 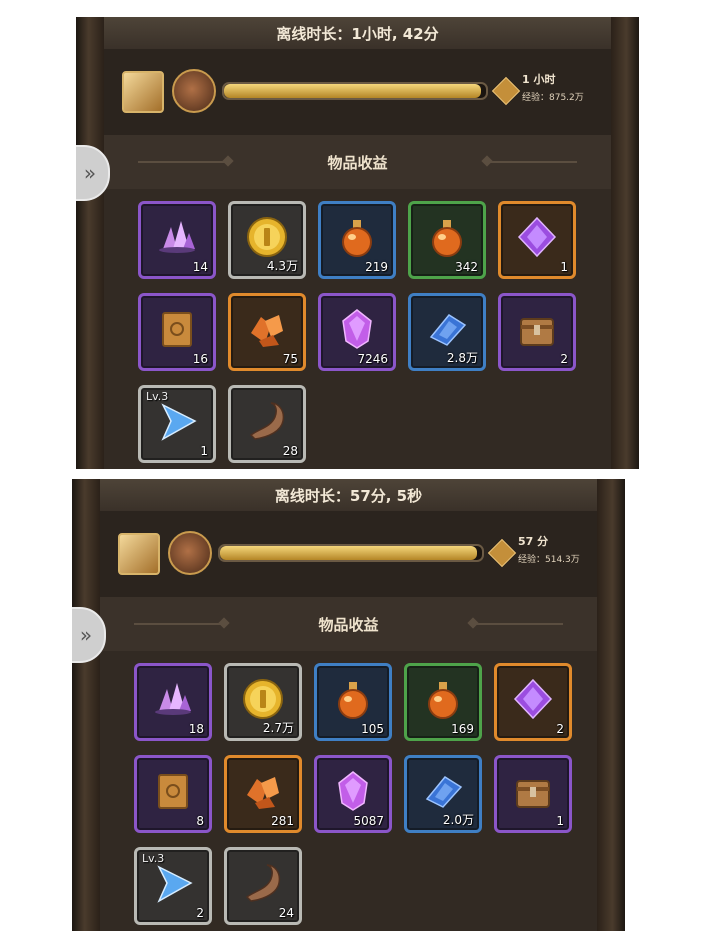 I want to click on item-slot-purple-gem: 1, so click(x=537, y=240).